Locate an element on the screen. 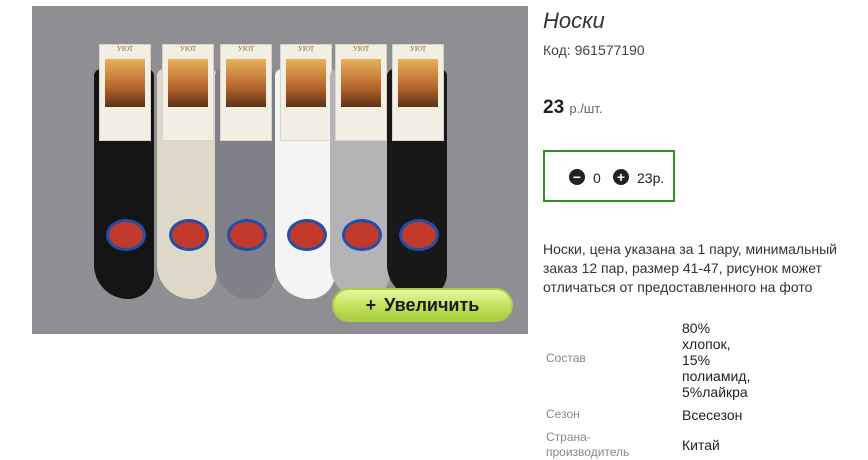  sock-white: УЮТ is located at coordinates (305, 171).